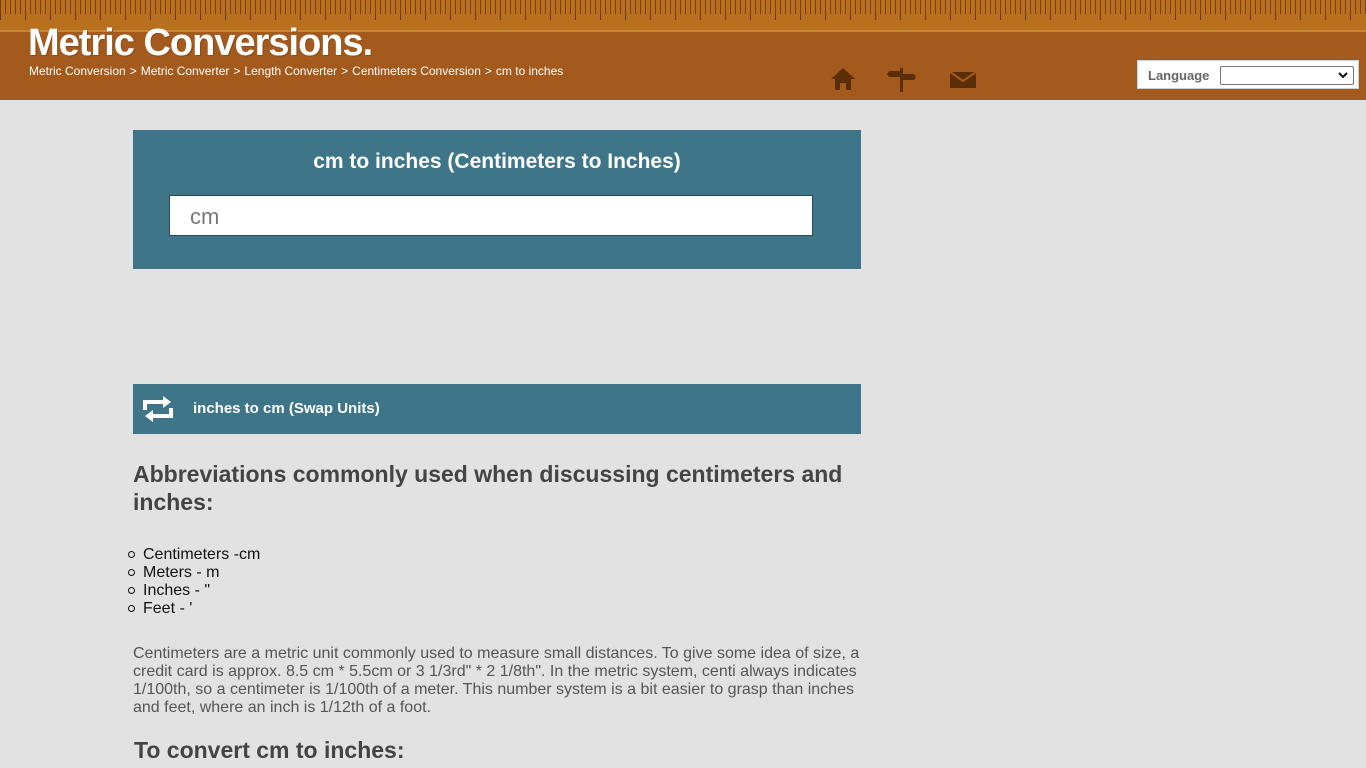  I want to click on breadcrumb-centimeters-conversion: Centimeters Conversion, so click(416, 71).